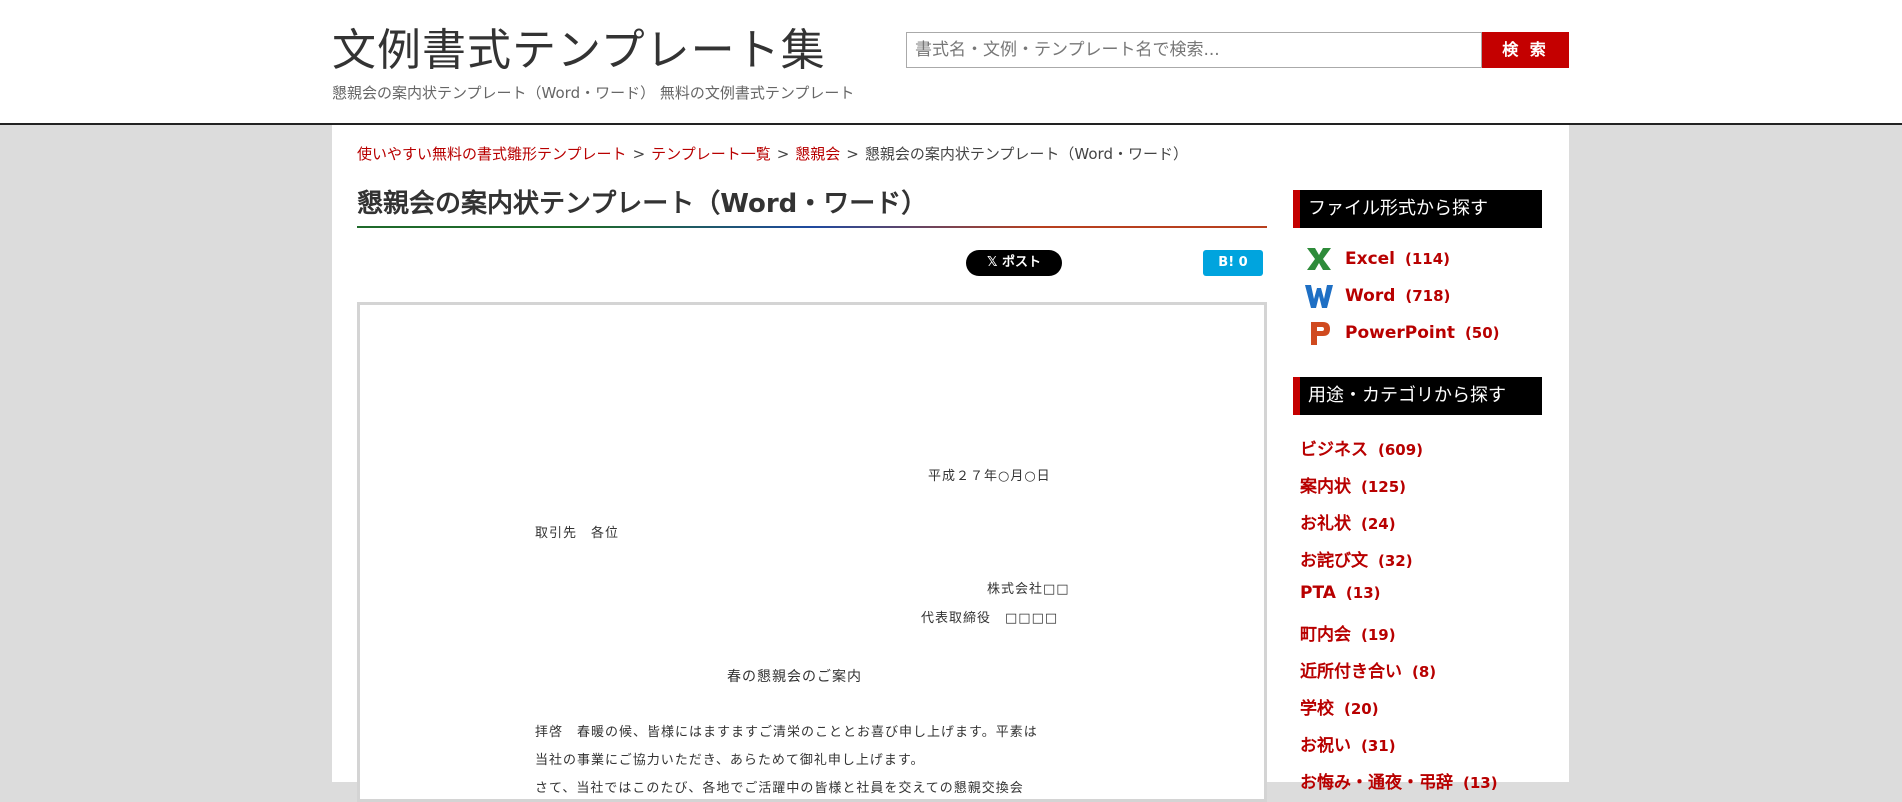 The width and height of the screenshot is (1902, 802). Describe the element at coordinates (1361, 709) in the screenshot. I see `category-count: (20)` at that location.